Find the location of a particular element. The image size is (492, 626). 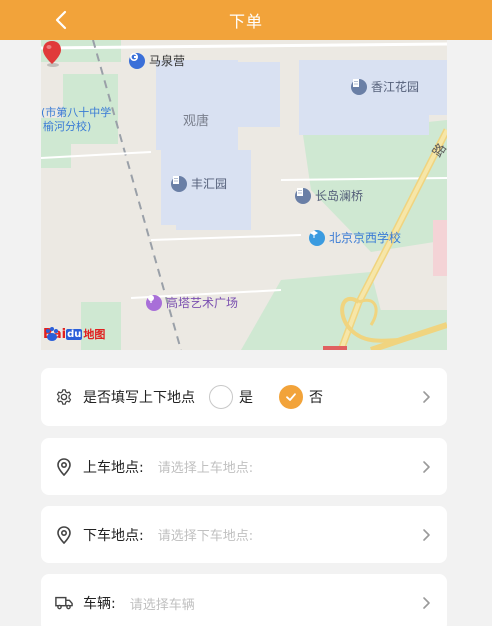

fill-points-row: 是否填写上下地点 是 否 is located at coordinates (244, 397).